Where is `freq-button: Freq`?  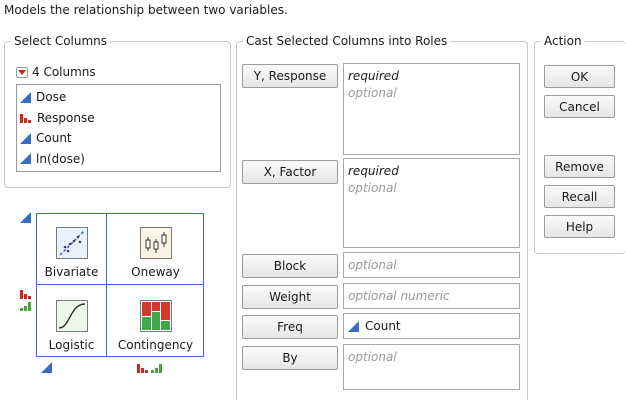 freq-button: Freq is located at coordinates (290, 327).